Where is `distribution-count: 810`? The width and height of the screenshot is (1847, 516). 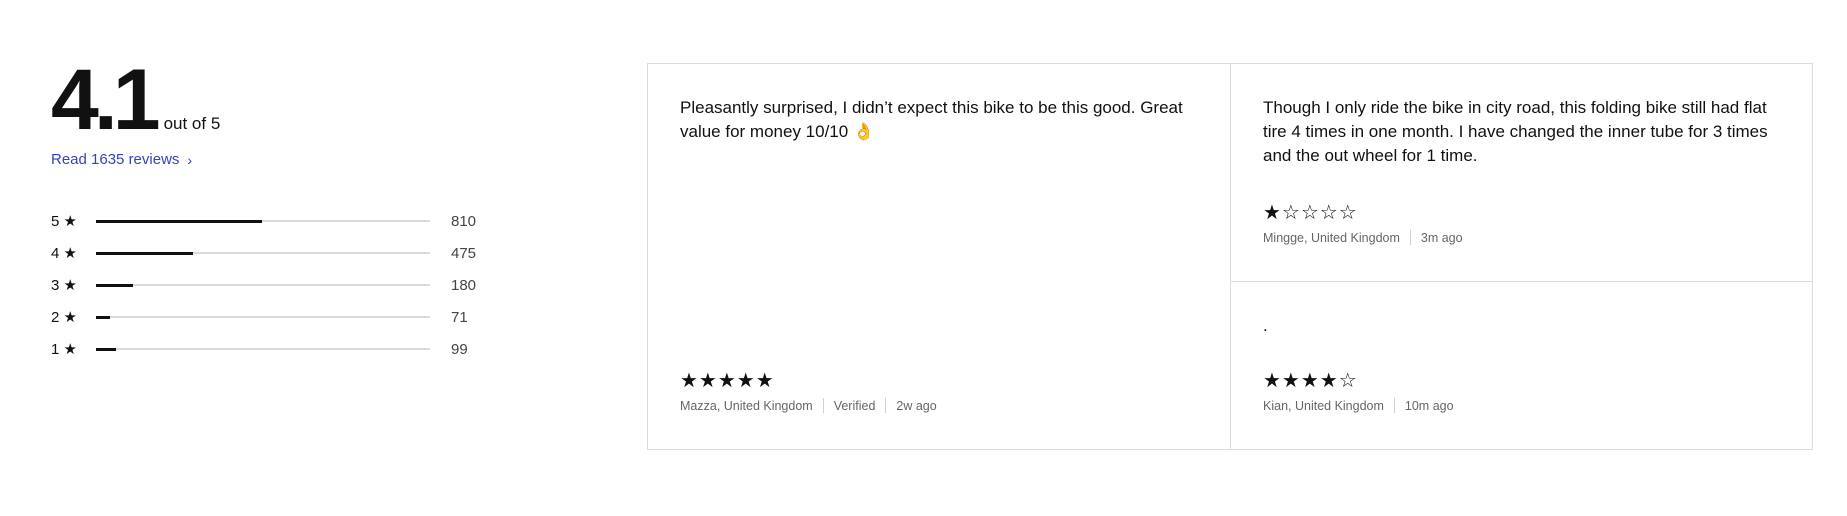
distribution-count: 810 is located at coordinates (464, 221).